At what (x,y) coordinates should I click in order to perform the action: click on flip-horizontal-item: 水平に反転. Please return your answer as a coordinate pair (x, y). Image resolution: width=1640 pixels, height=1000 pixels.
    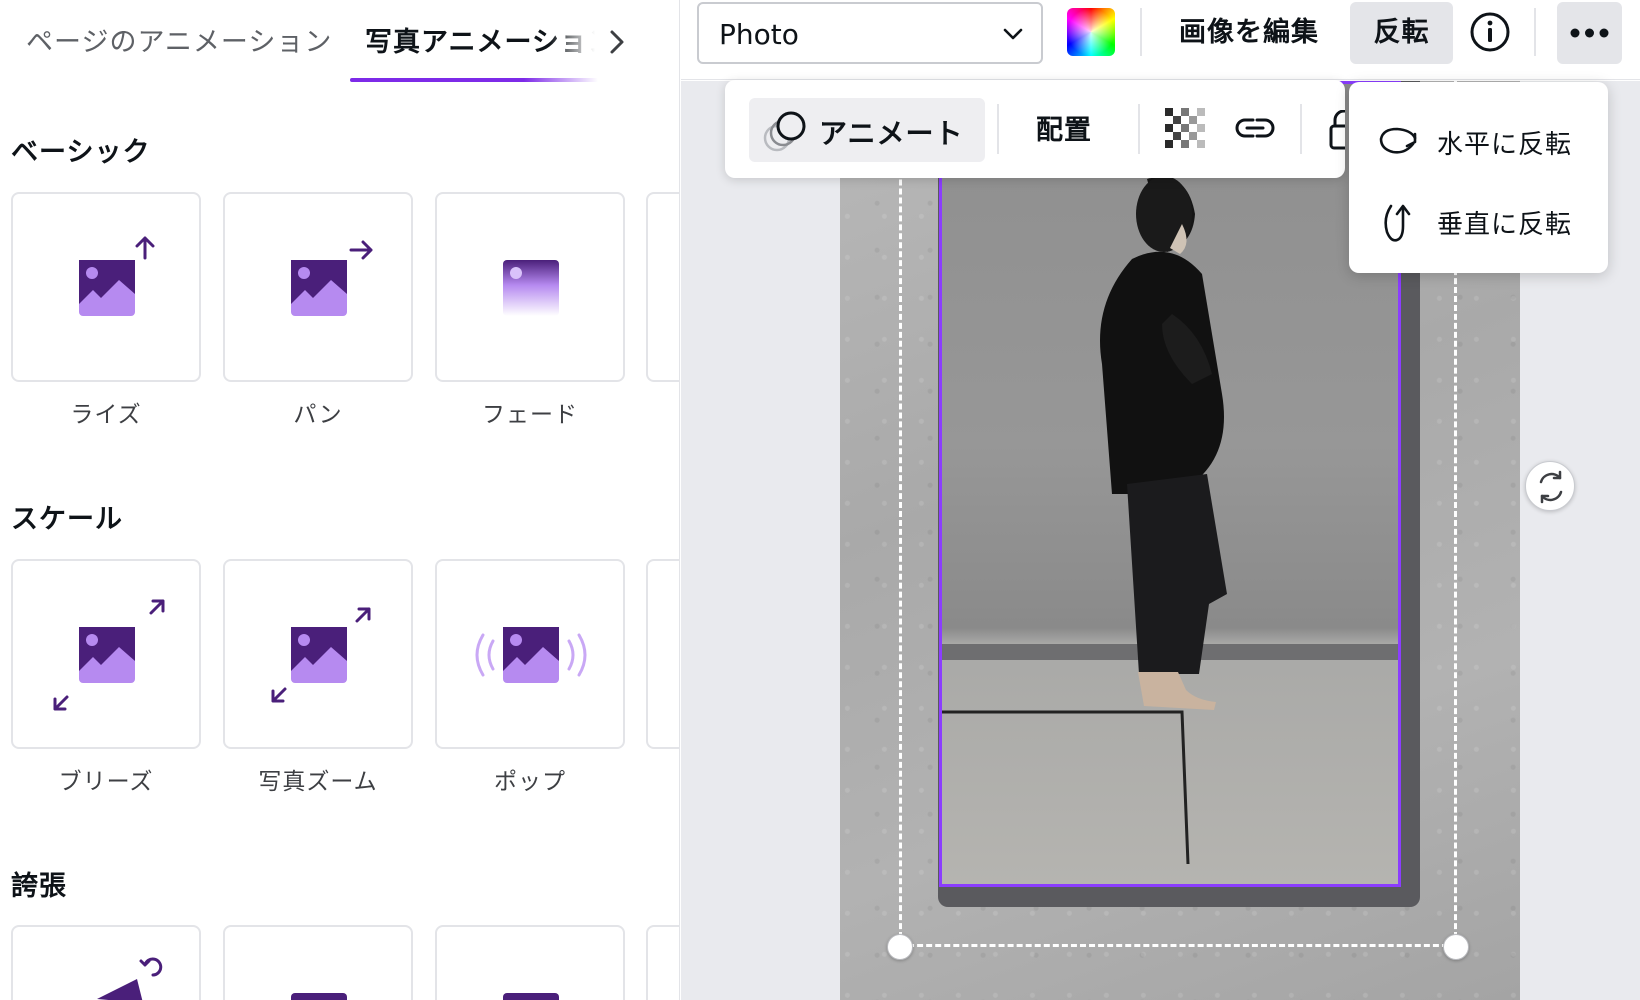
    Looking at the image, I should click on (1478, 141).